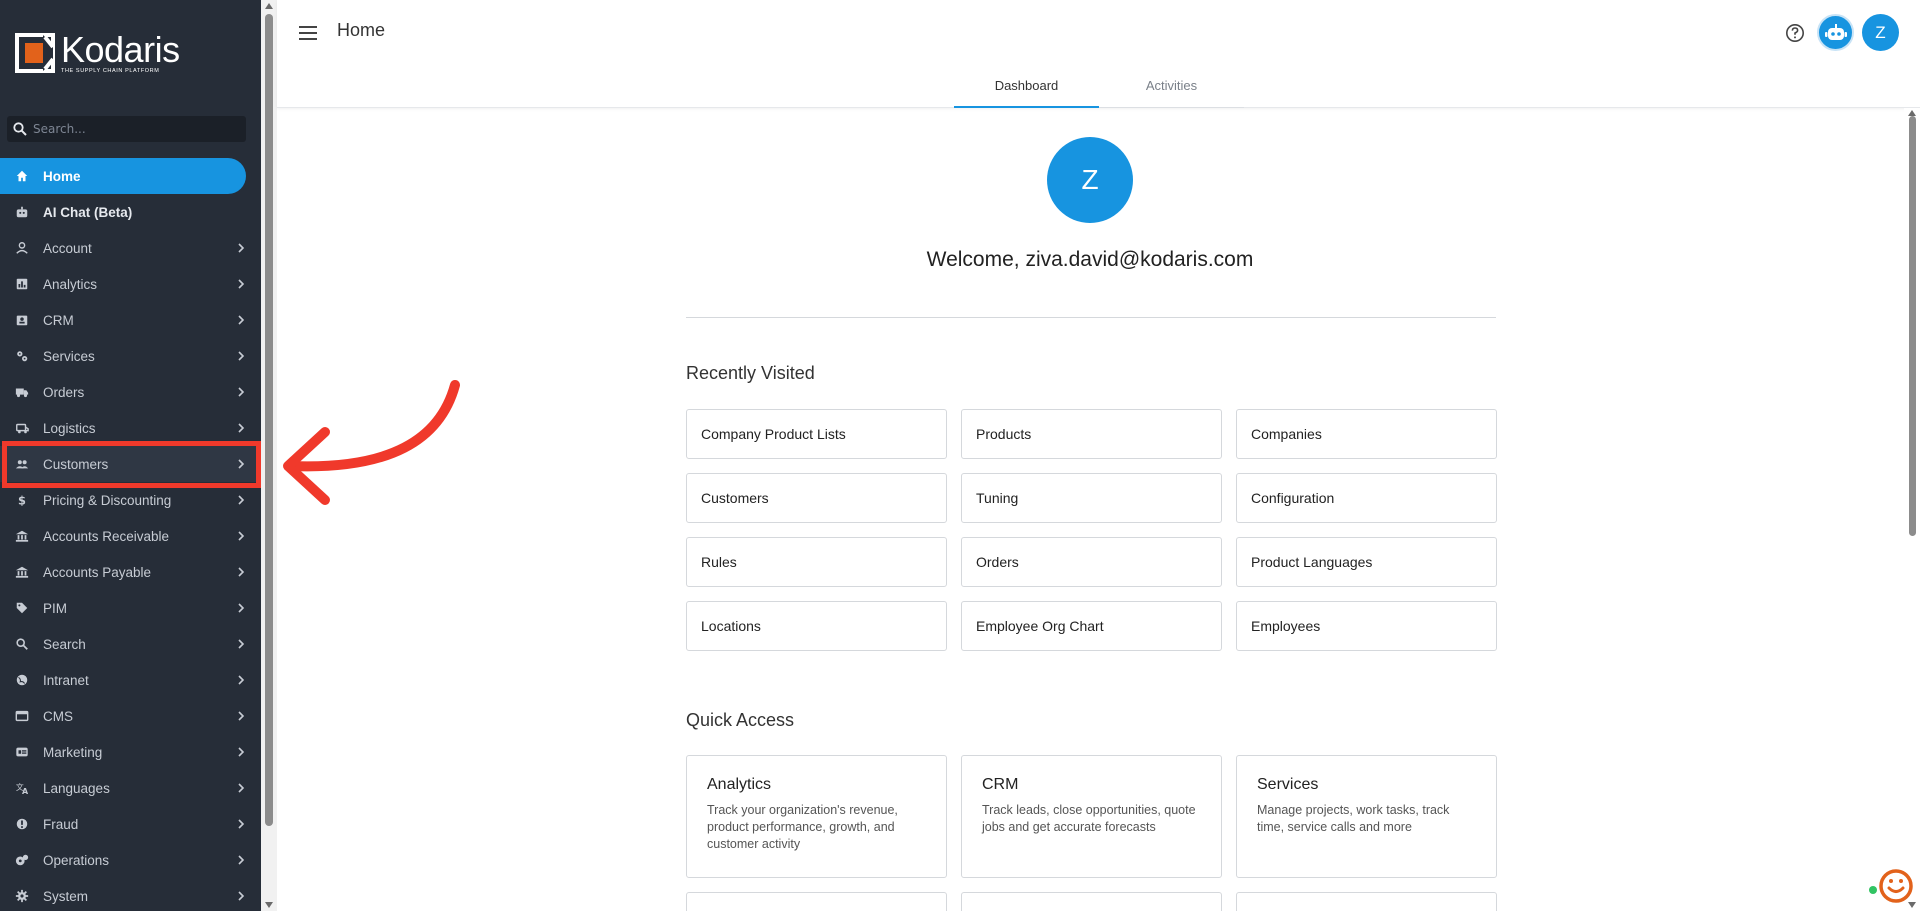 This screenshot has width=1920, height=911. I want to click on menu-button, so click(308, 33).